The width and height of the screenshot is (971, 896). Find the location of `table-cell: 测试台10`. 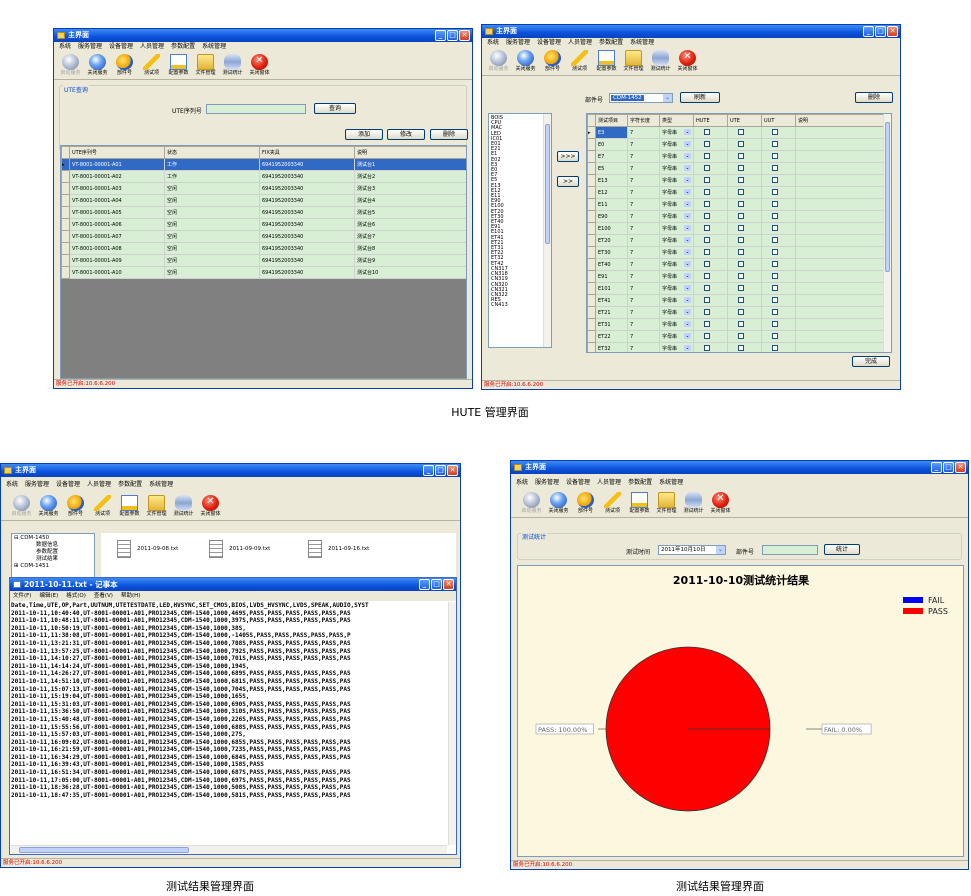

table-cell: 测试台10 is located at coordinates (410, 272).